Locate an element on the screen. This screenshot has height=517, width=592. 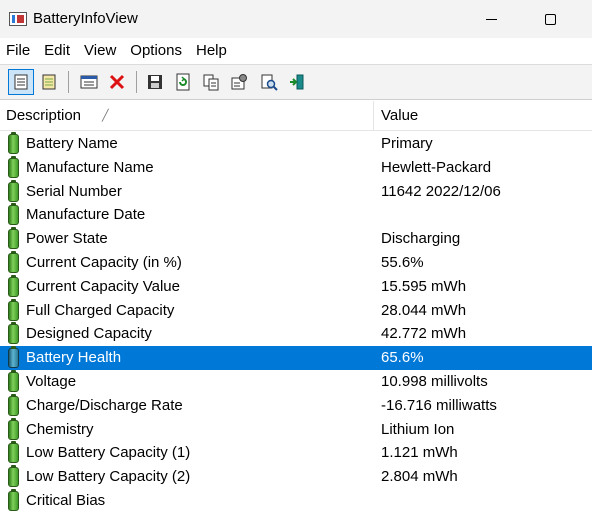
list-item-selected: Battery Health 65.6% is located at coordinates (296, 358).